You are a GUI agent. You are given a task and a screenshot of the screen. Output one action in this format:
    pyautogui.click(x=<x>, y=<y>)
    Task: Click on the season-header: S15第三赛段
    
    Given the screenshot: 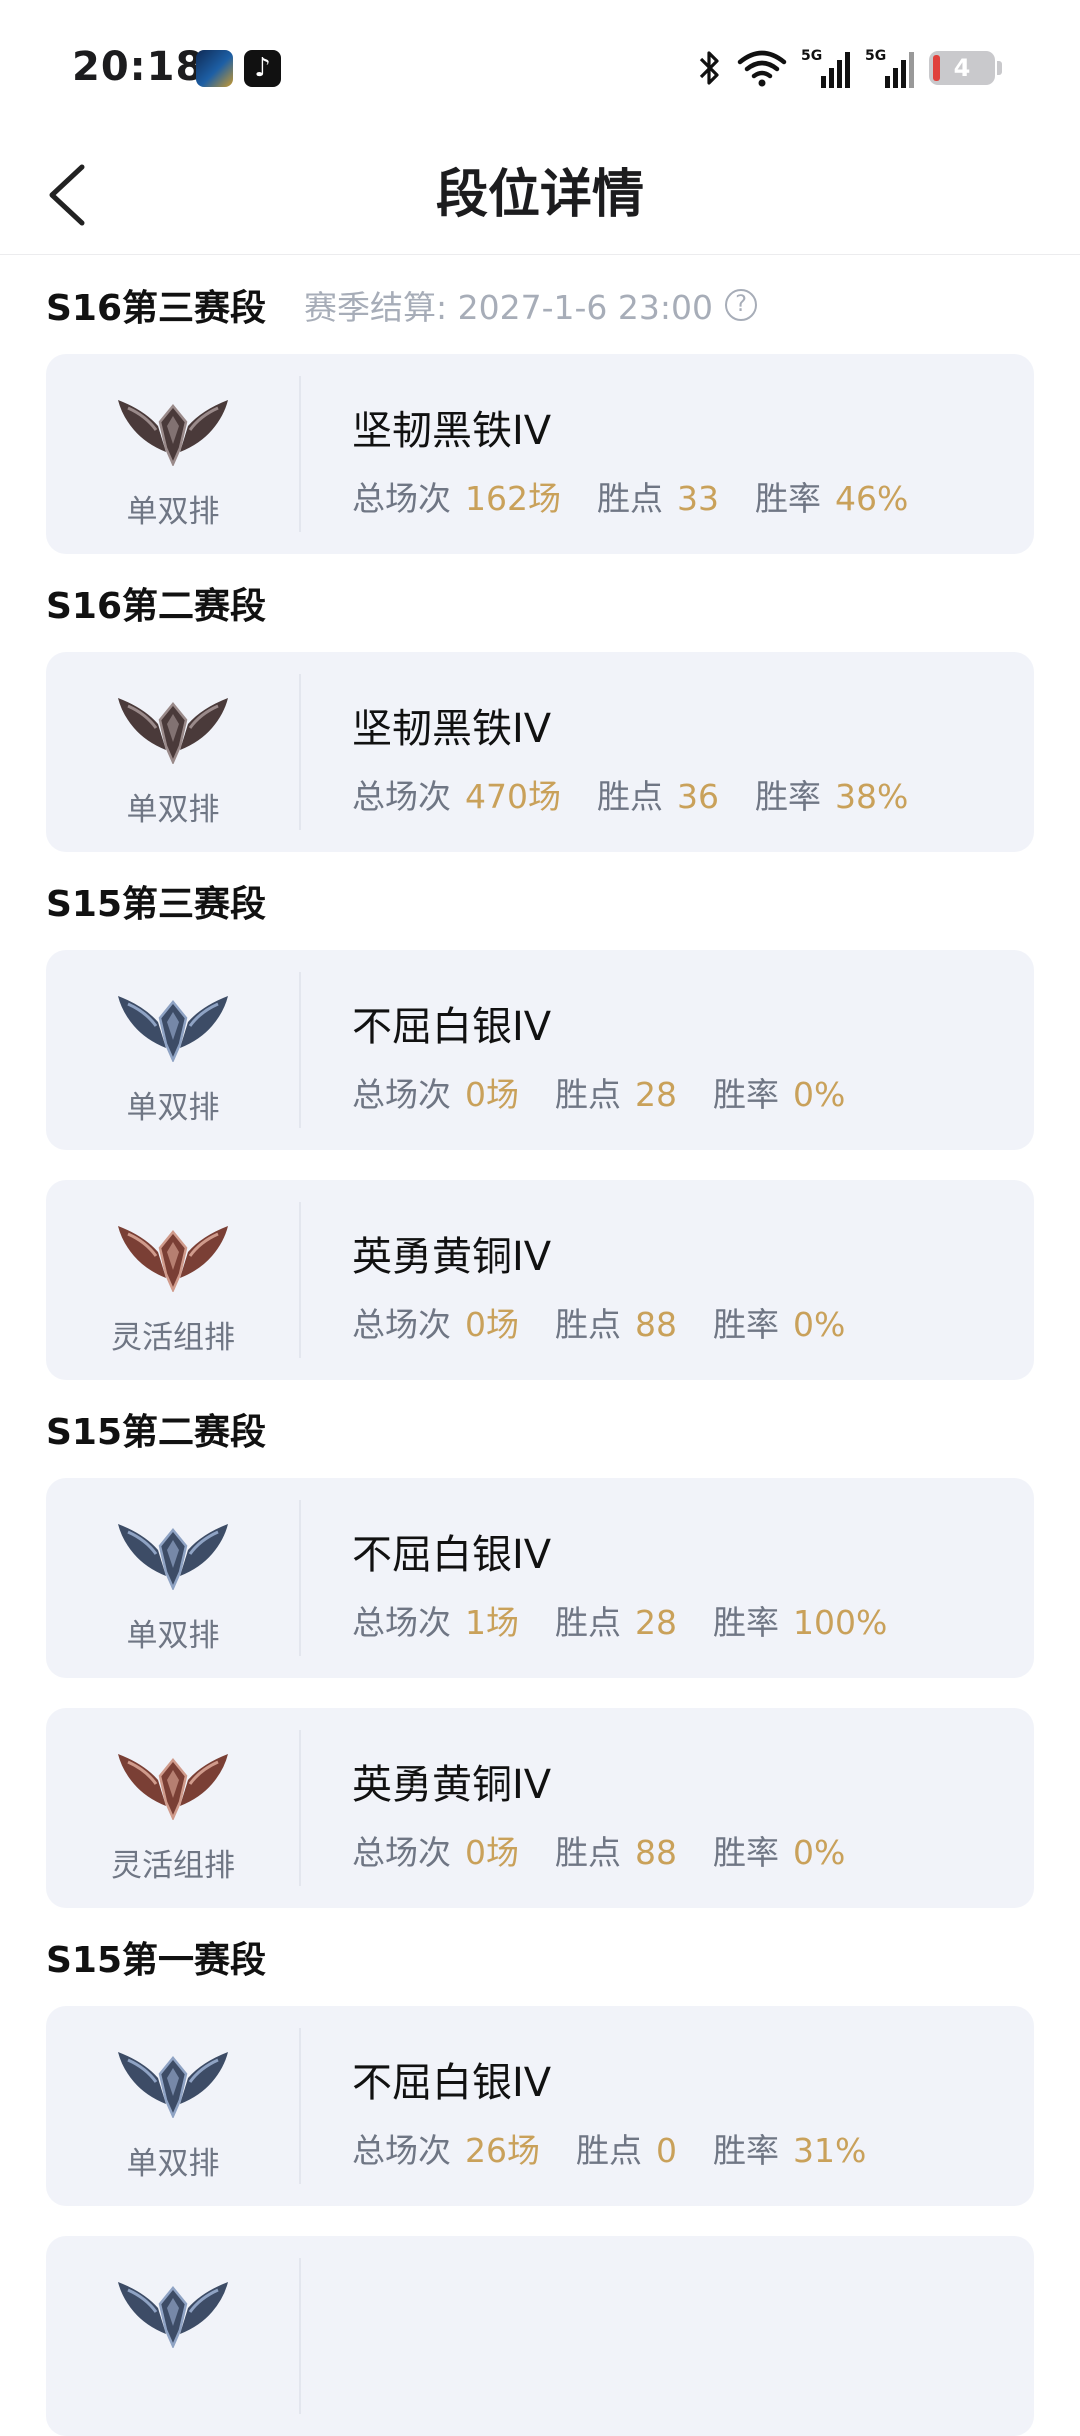 What is the action you would take?
    pyautogui.click(x=540, y=901)
    